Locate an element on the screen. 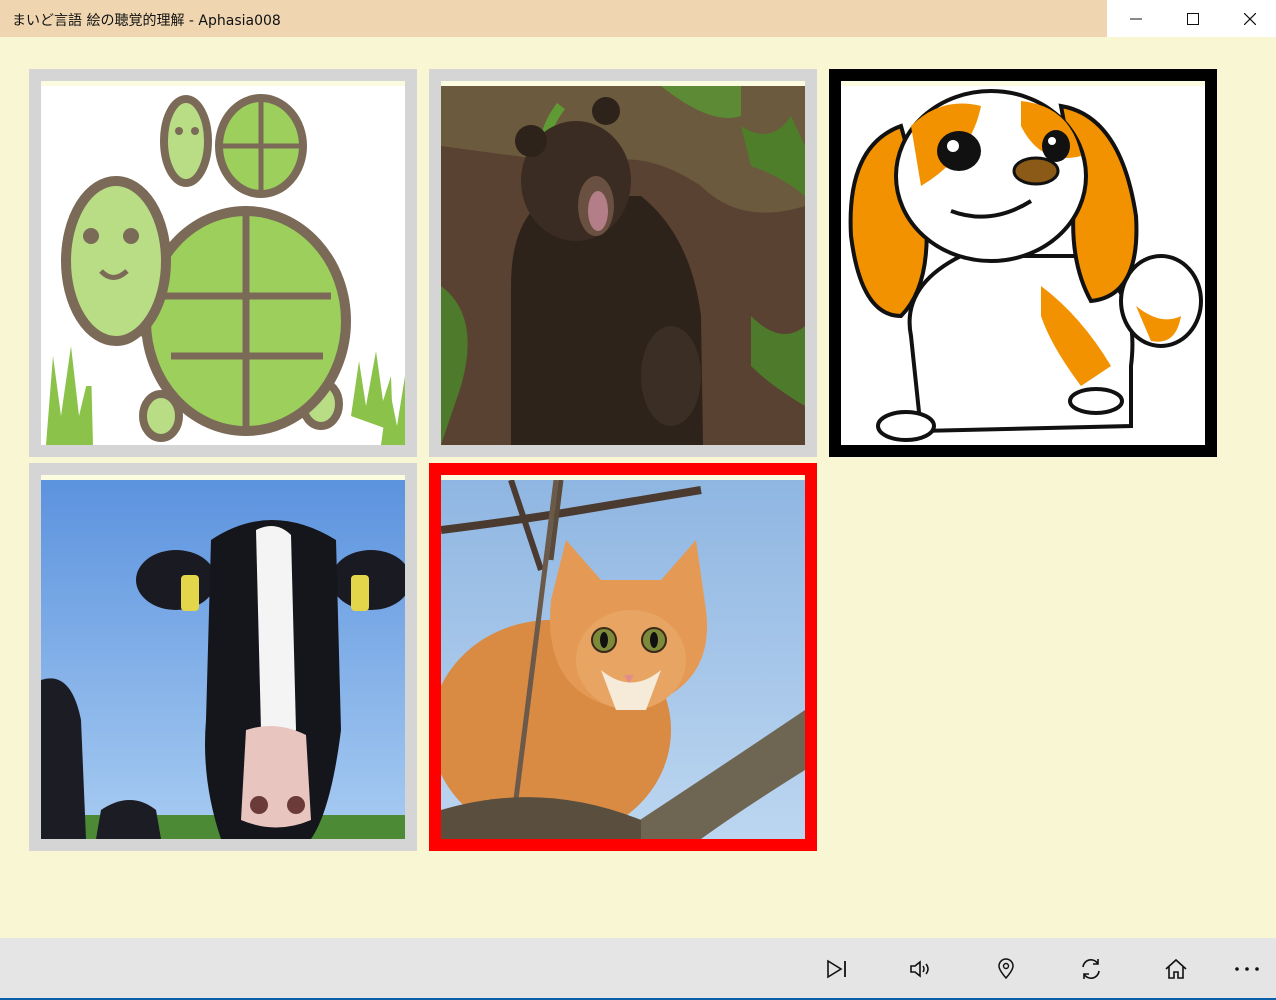 The image size is (1276, 1000). home-icon is located at coordinates (1176, 968).